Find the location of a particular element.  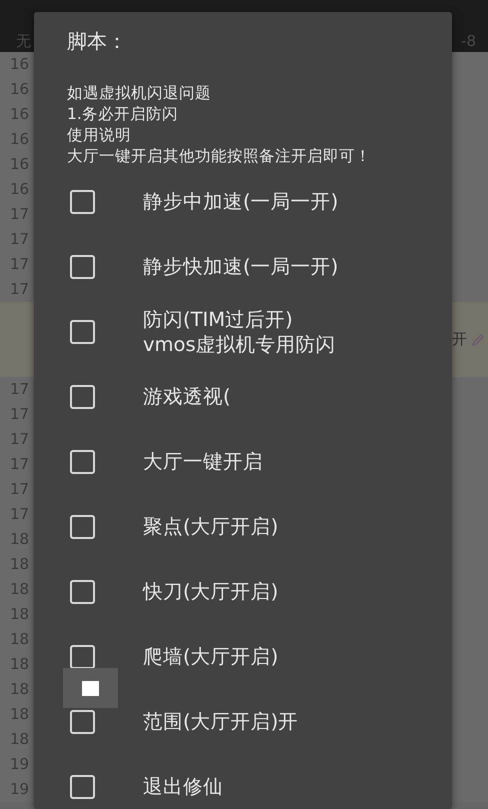

option-label: 防闪(TIM过后开) vmos虚拟机专用防闪 is located at coordinates (239, 331).